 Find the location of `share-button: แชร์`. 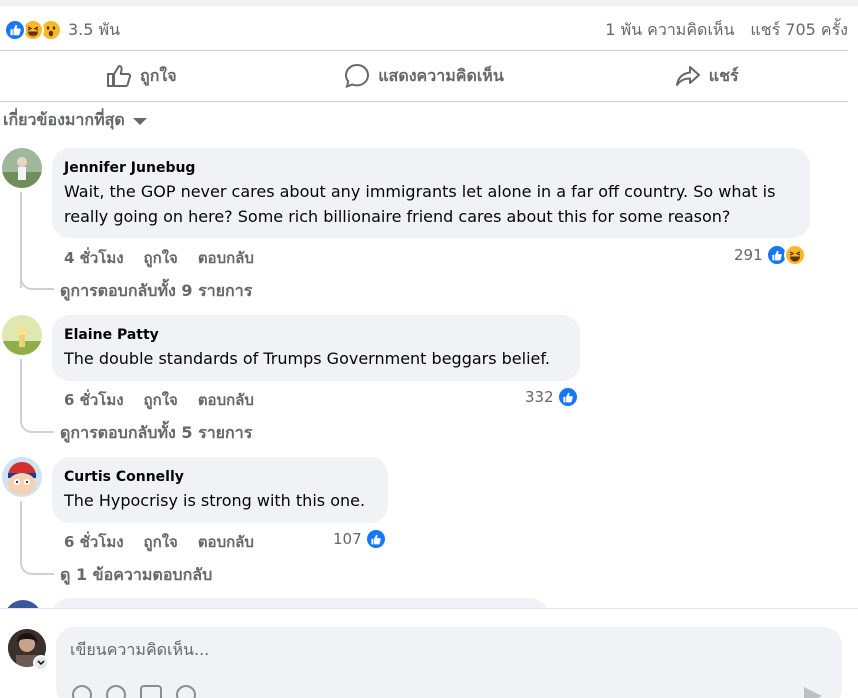

share-button: แชร์ is located at coordinates (706, 76).